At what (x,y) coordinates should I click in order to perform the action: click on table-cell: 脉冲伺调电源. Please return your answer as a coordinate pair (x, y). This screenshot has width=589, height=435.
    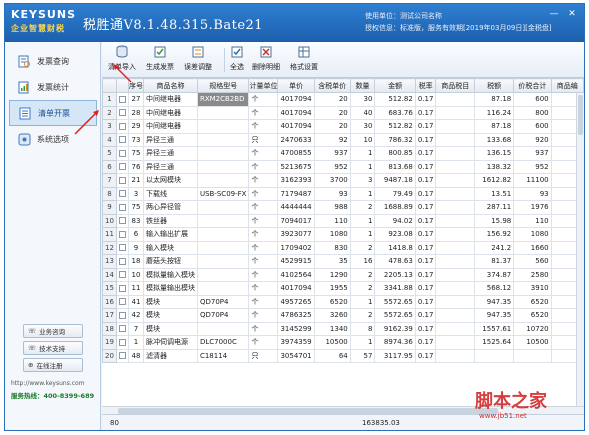
    Looking at the image, I should click on (170, 342).